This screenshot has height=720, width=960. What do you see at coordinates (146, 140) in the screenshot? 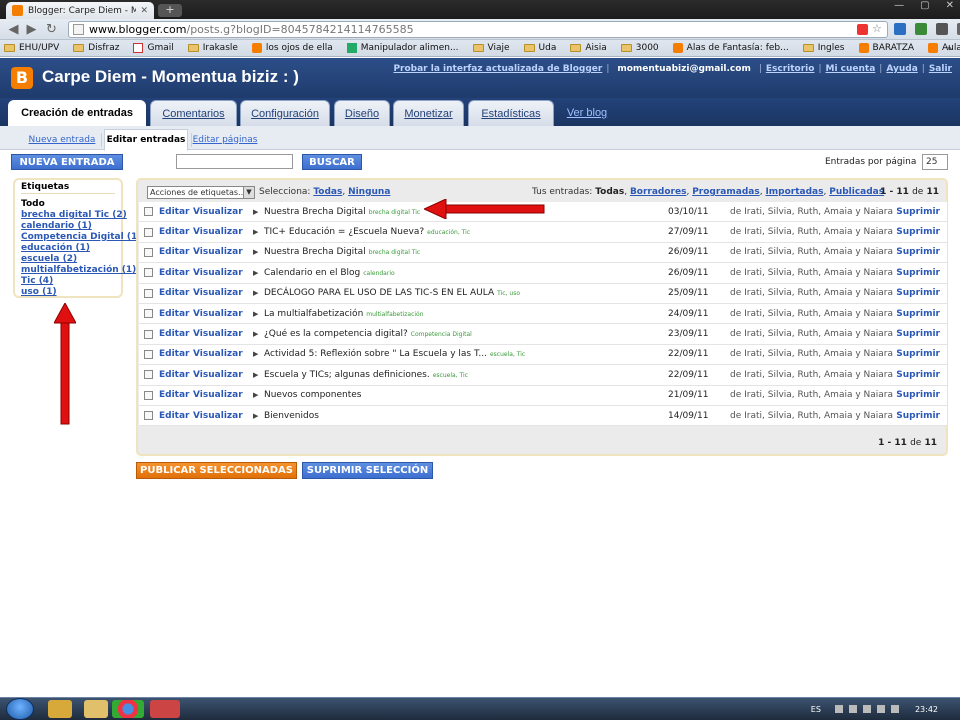
I see `subtab-editar-entradas: Editar entradas` at bounding box center [146, 140].